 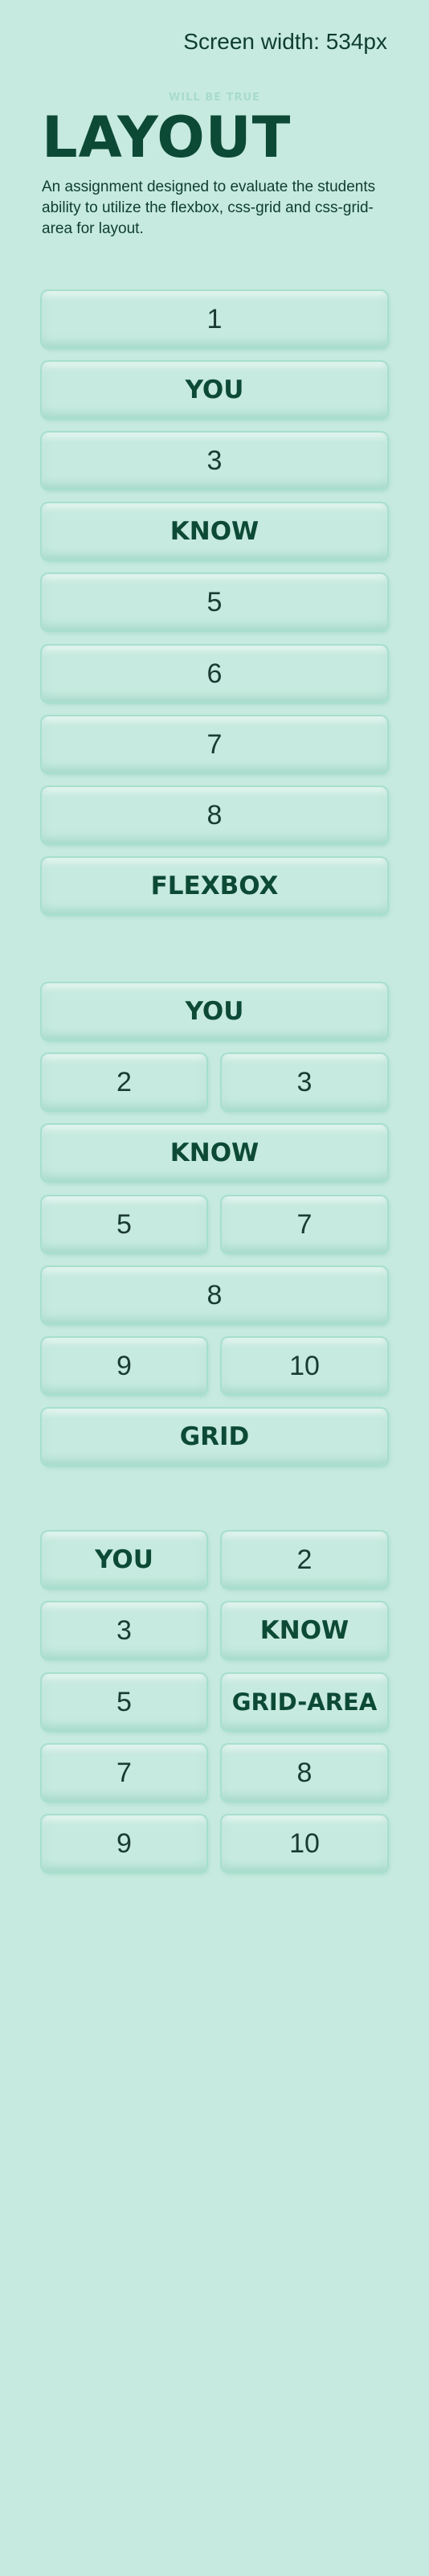 What do you see at coordinates (214, 319) in the screenshot?
I see `flexbox-item-1: 1` at bounding box center [214, 319].